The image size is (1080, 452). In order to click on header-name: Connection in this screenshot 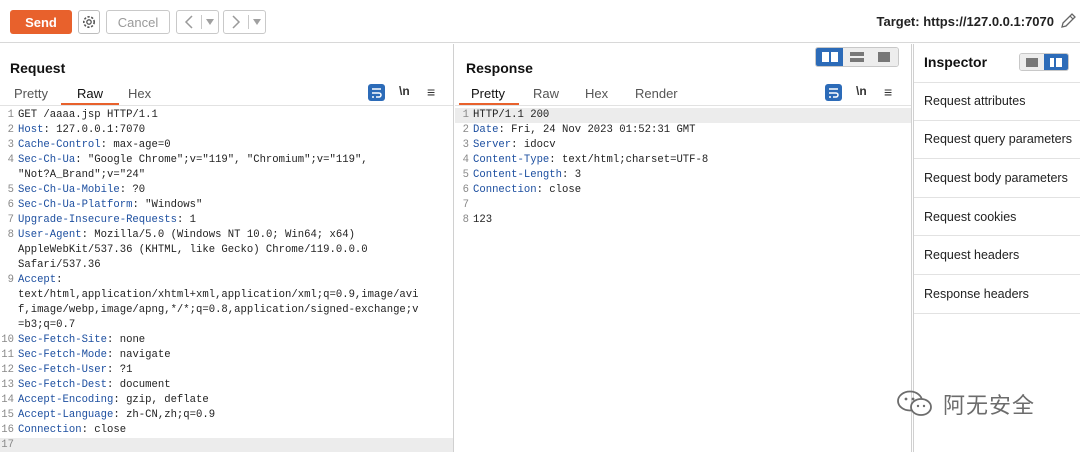, I will do `click(50, 430)`.